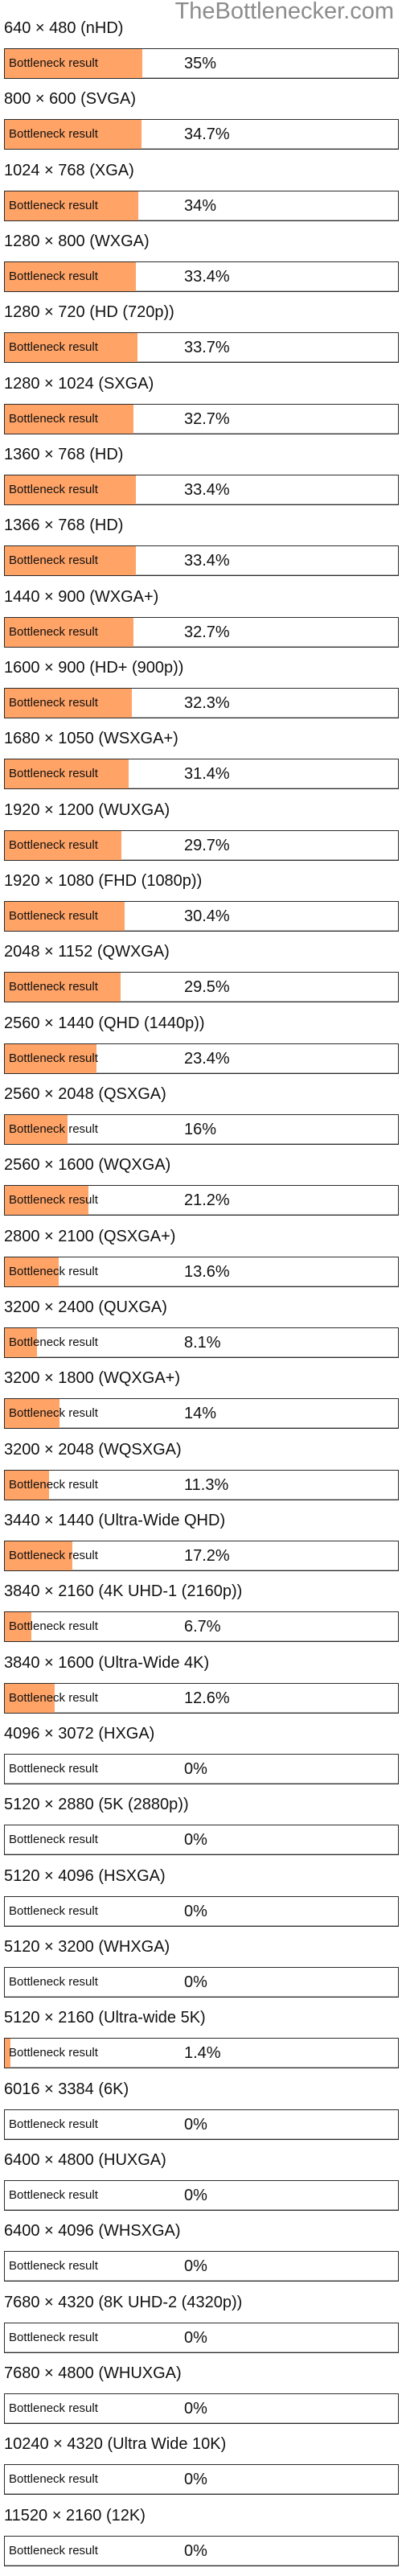  Describe the element at coordinates (201, 1129) in the screenshot. I see `bottleneck-bar: Bottleneck result 16%` at that location.